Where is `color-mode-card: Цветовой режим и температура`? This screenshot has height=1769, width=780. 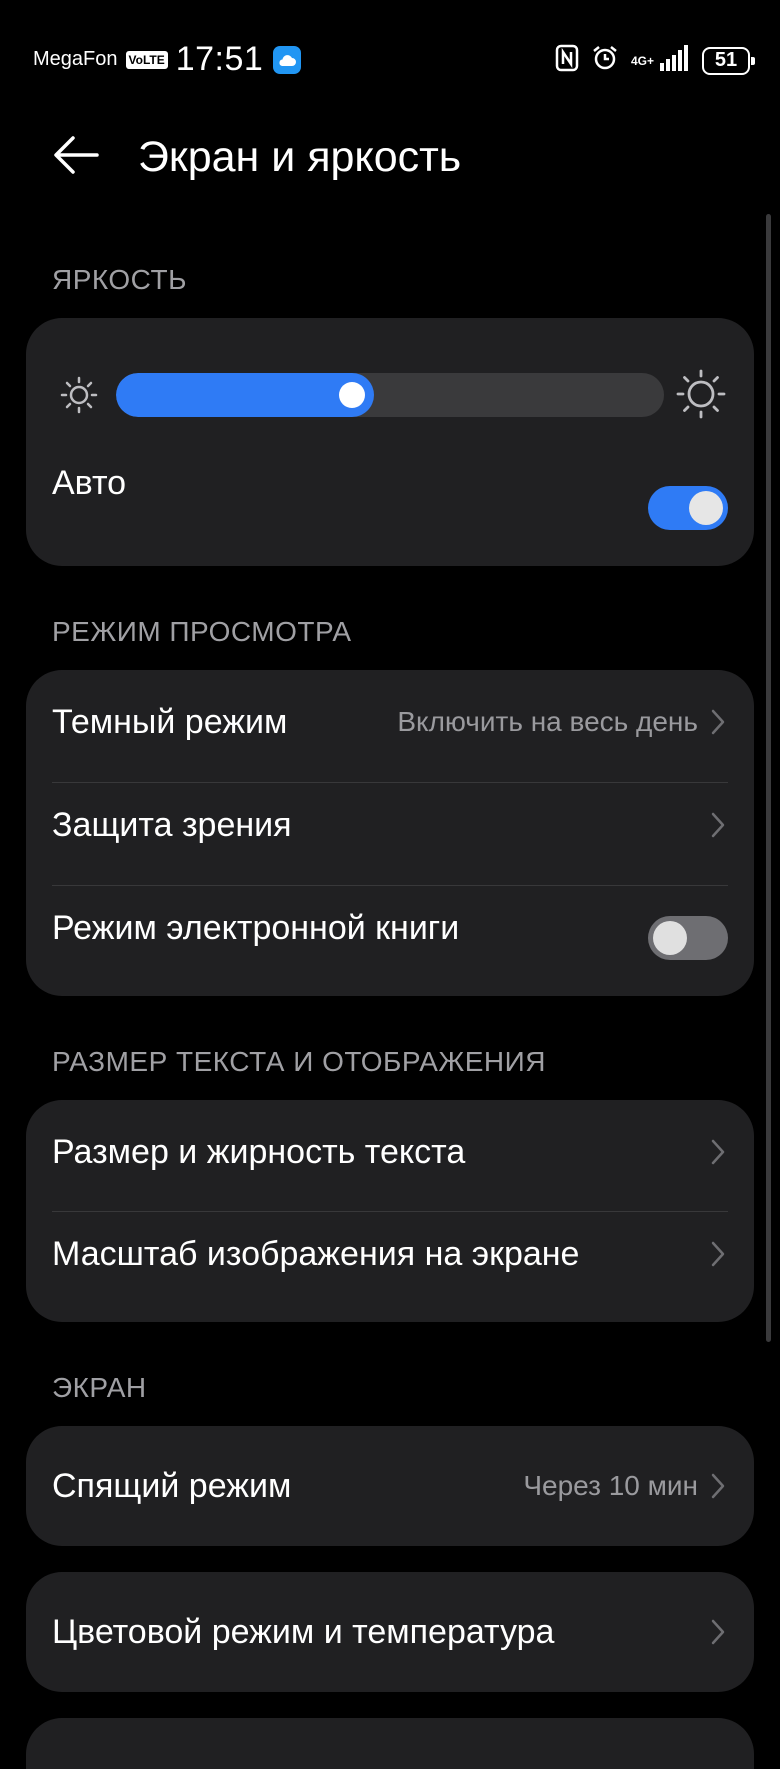
color-mode-card: Цветовой режим и температура is located at coordinates (390, 1632).